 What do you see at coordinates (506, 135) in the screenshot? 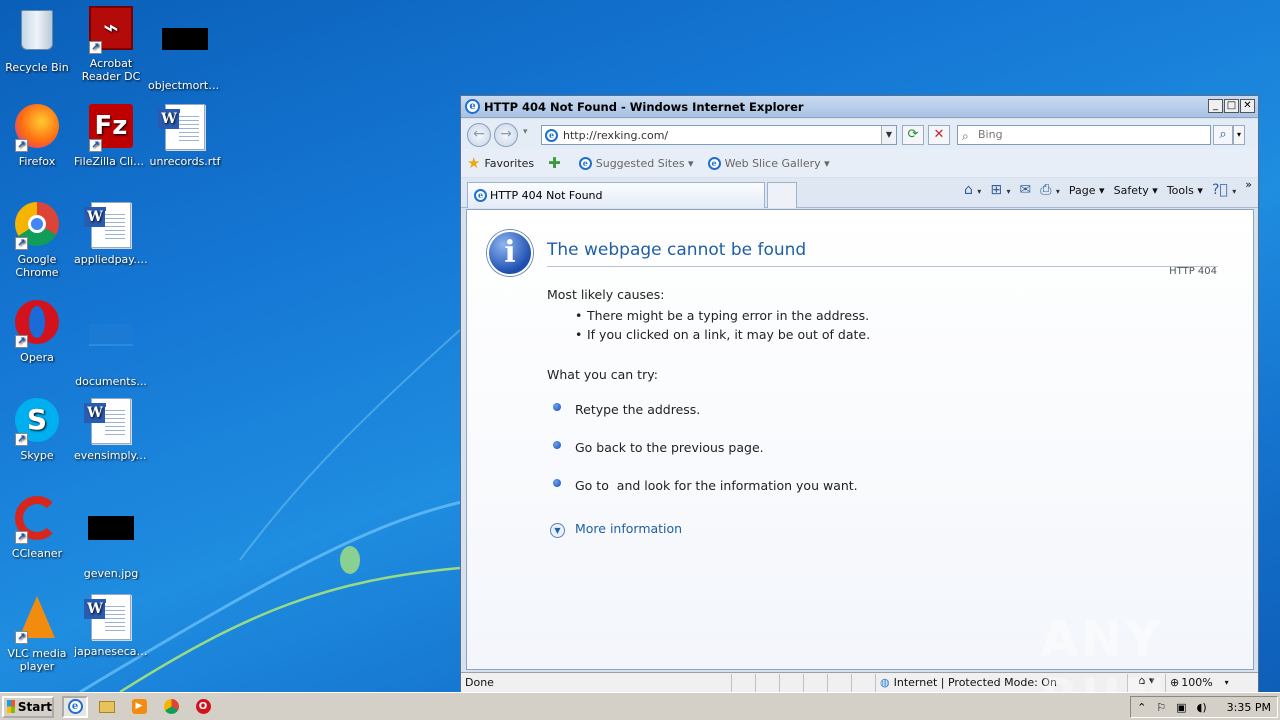
I see `forward-button: →` at bounding box center [506, 135].